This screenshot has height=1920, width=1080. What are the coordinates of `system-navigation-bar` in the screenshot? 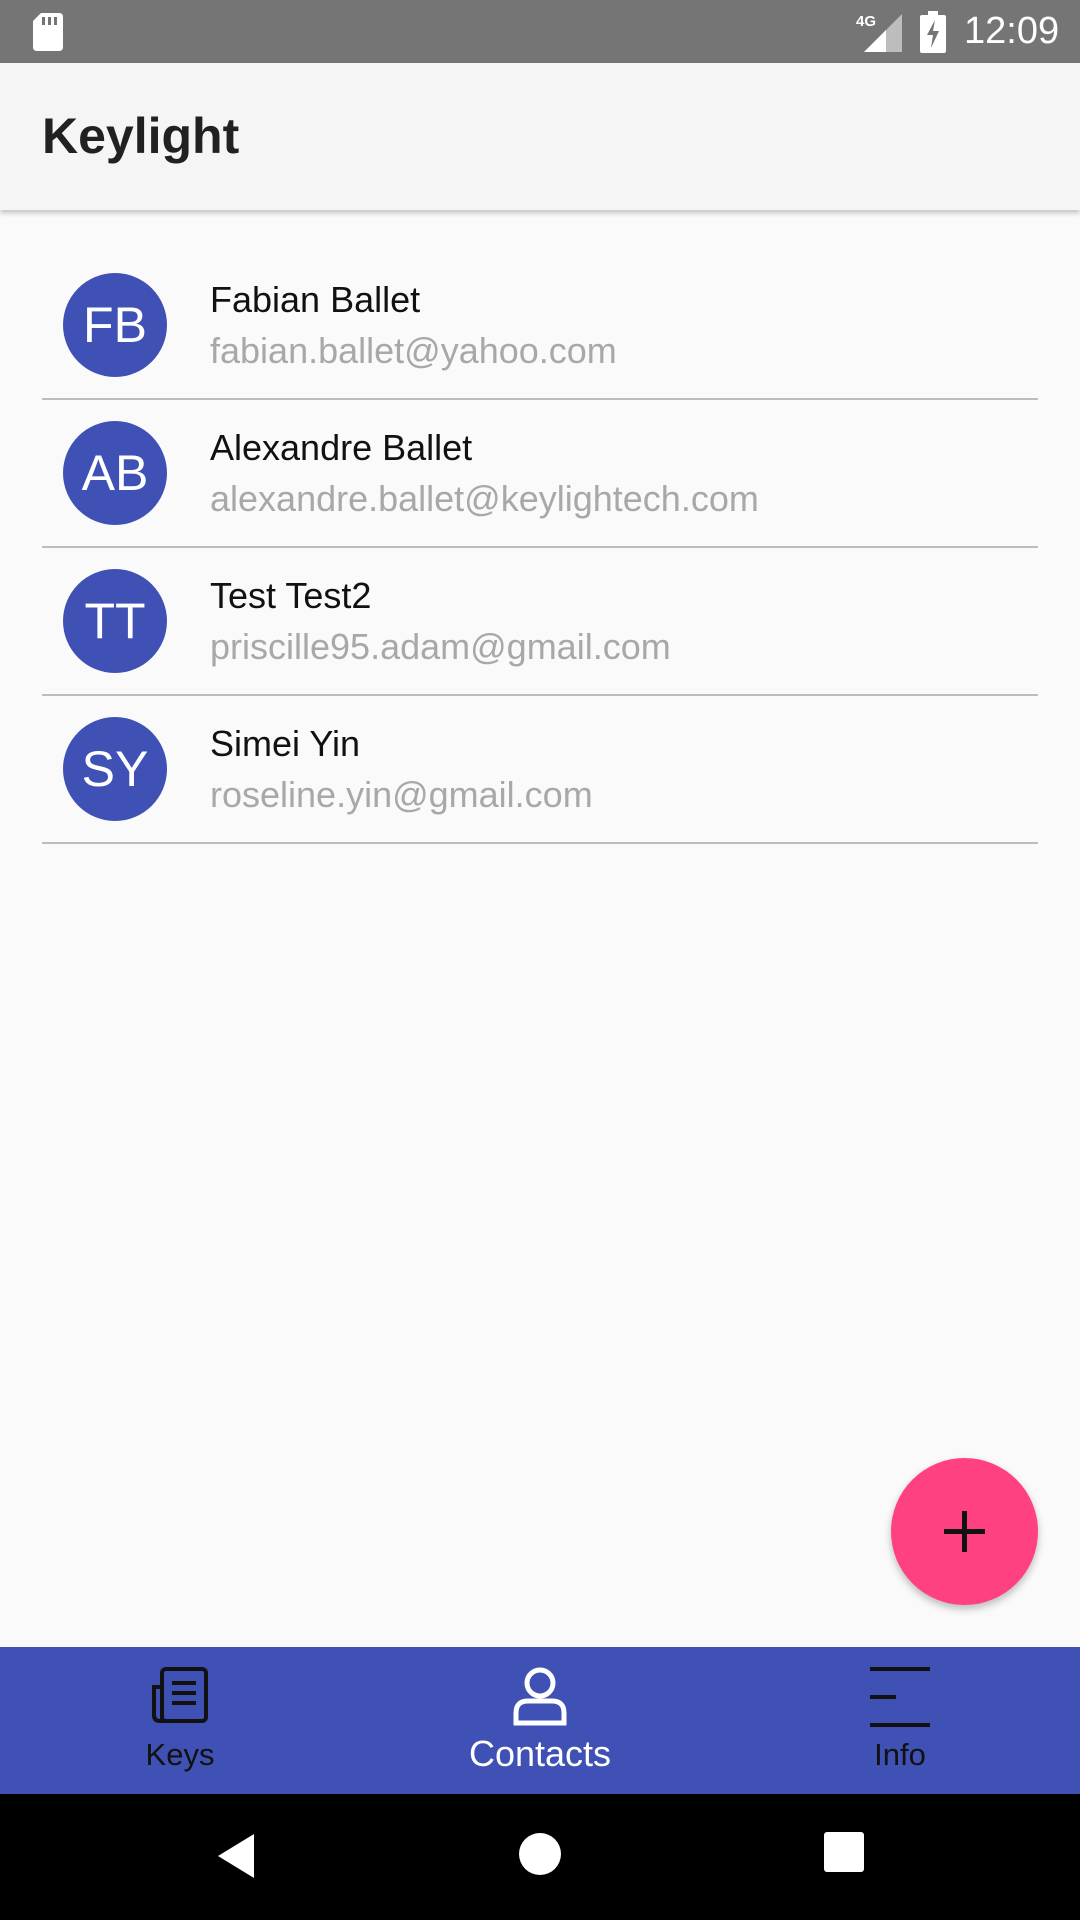 It's located at (540, 1857).